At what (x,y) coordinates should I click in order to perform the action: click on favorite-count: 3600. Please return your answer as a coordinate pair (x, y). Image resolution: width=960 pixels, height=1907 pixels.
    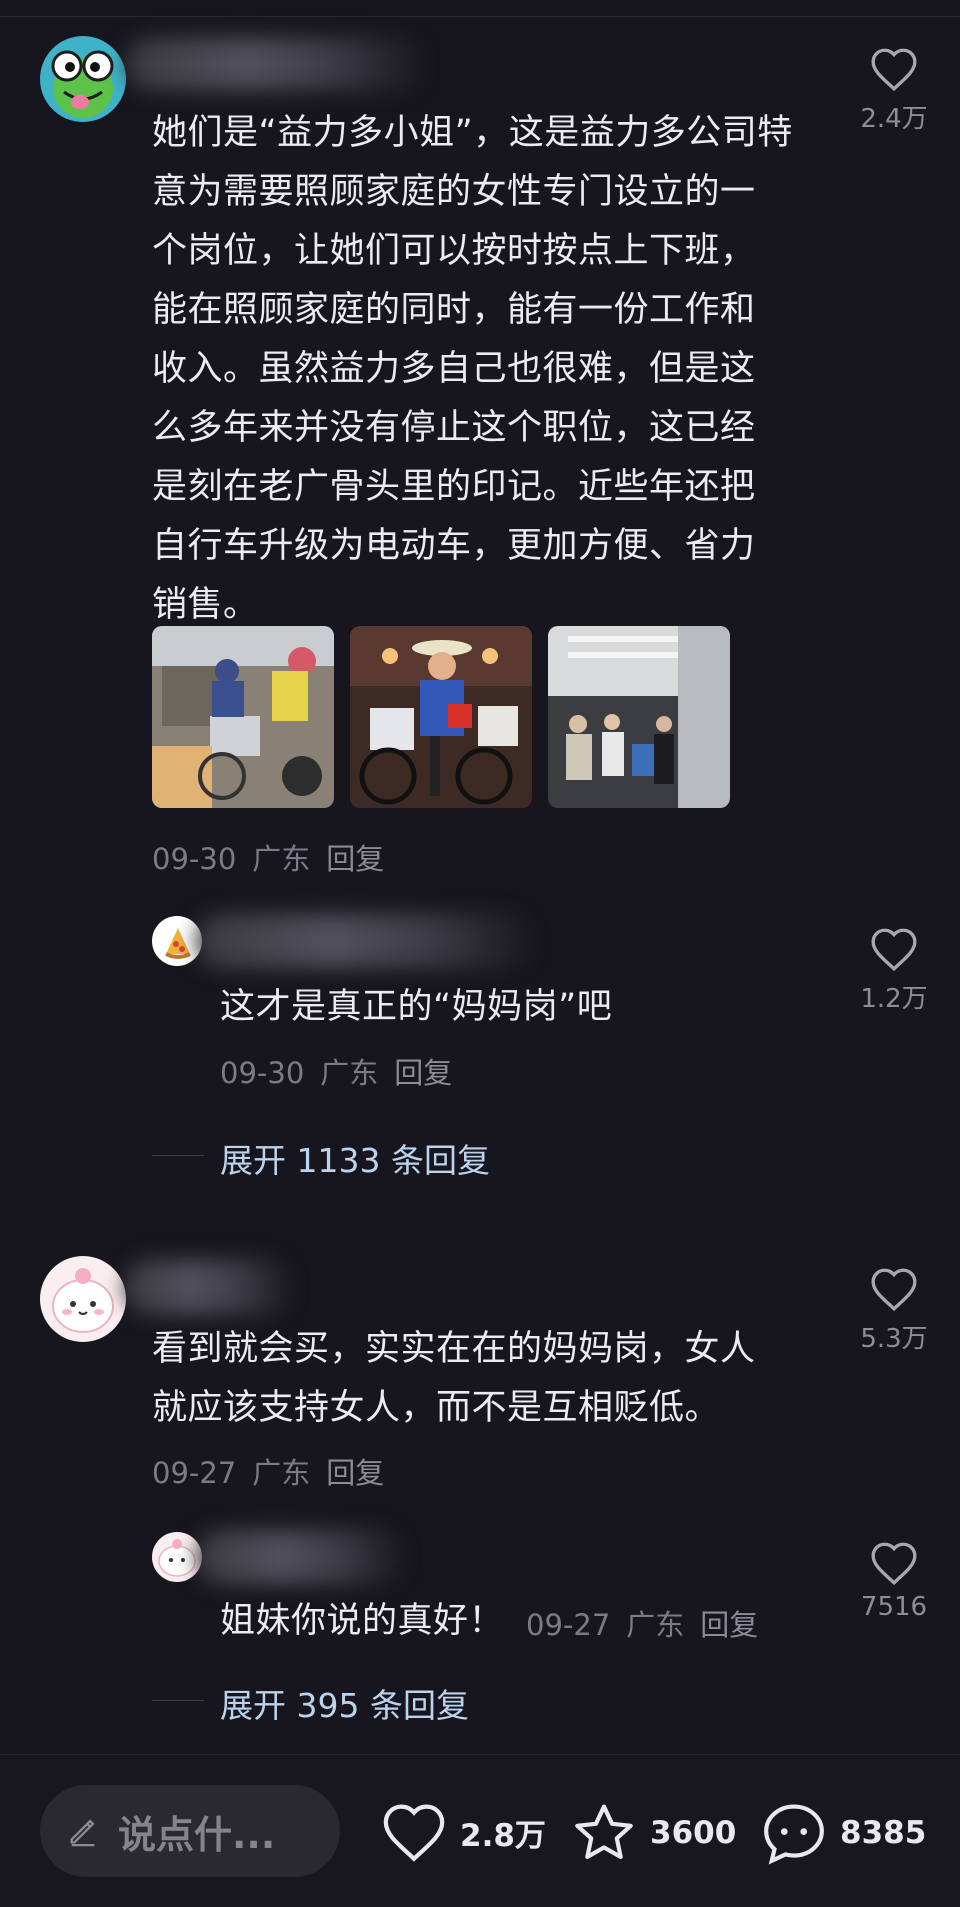
    Looking at the image, I should click on (693, 1833).